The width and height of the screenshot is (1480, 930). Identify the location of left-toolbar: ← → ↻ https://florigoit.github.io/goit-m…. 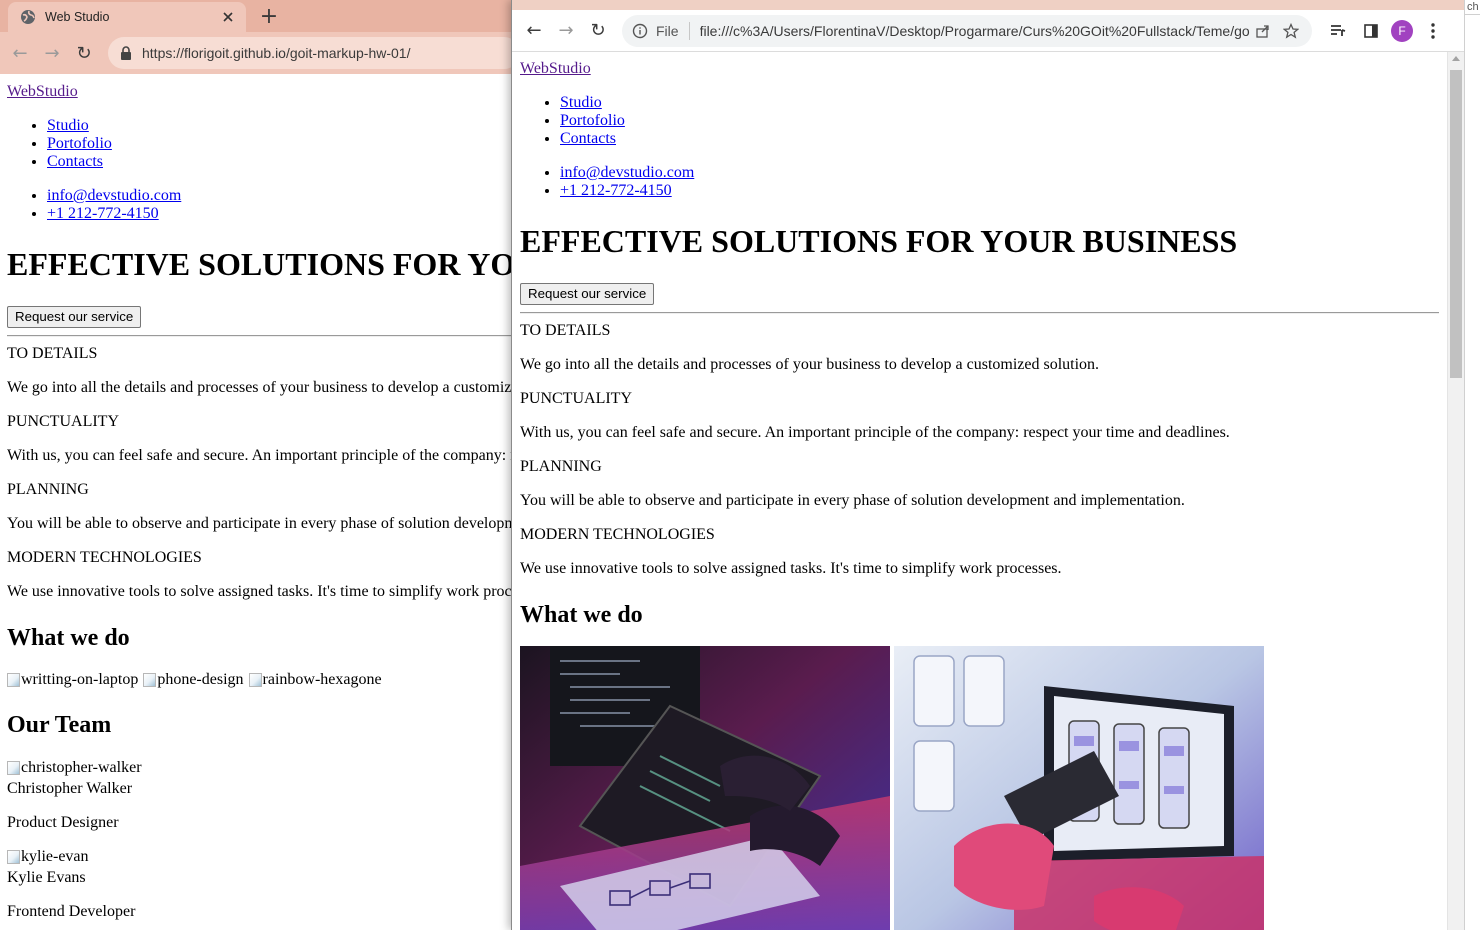
(260, 53).